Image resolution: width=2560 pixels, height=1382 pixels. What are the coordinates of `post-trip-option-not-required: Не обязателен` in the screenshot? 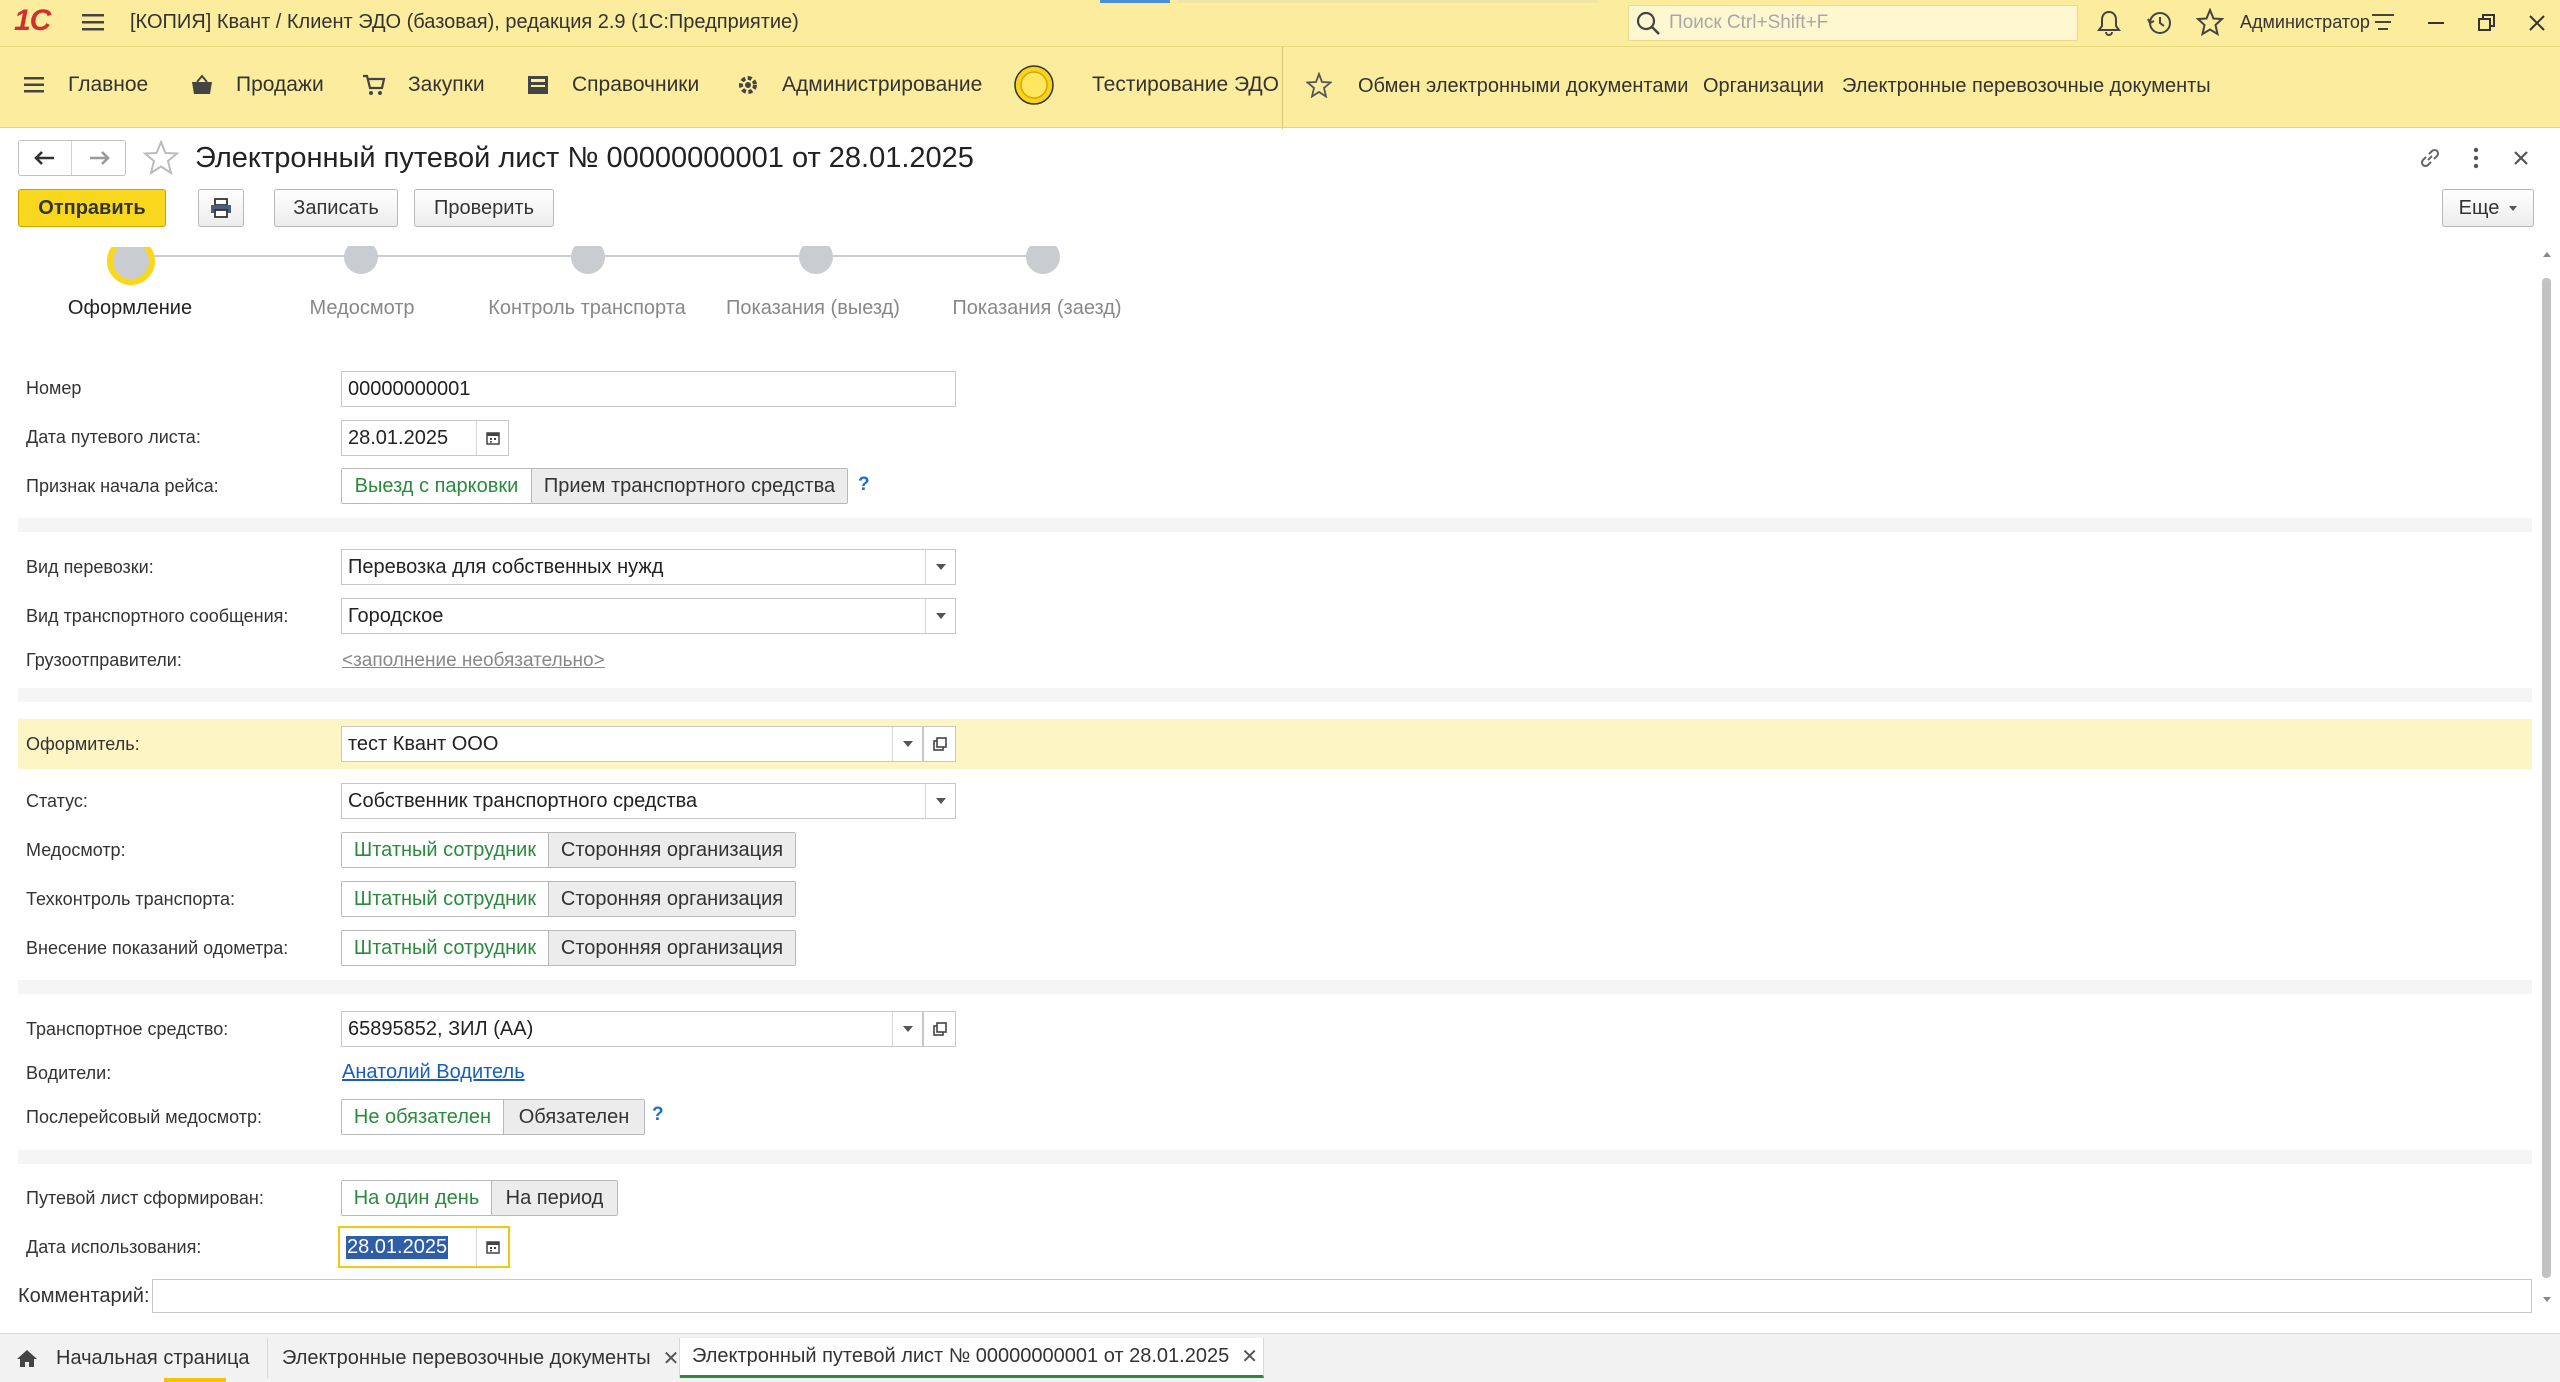 It's located at (423, 1117).